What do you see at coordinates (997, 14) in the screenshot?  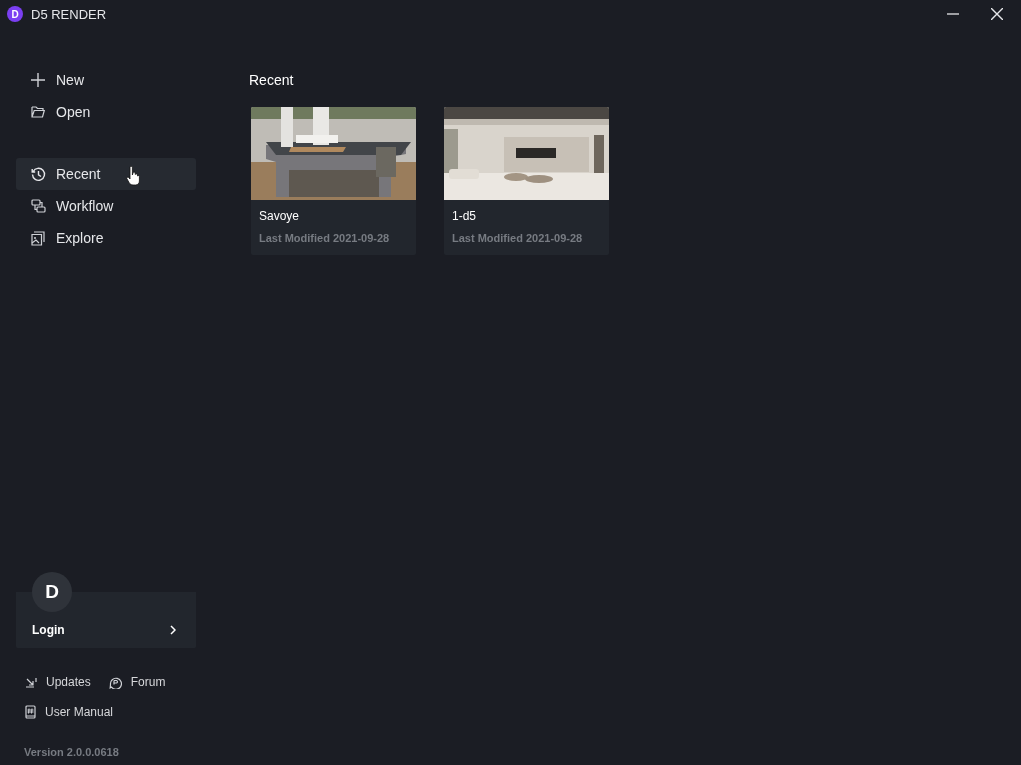 I see `close-icon` at bounding box center [997, 14].